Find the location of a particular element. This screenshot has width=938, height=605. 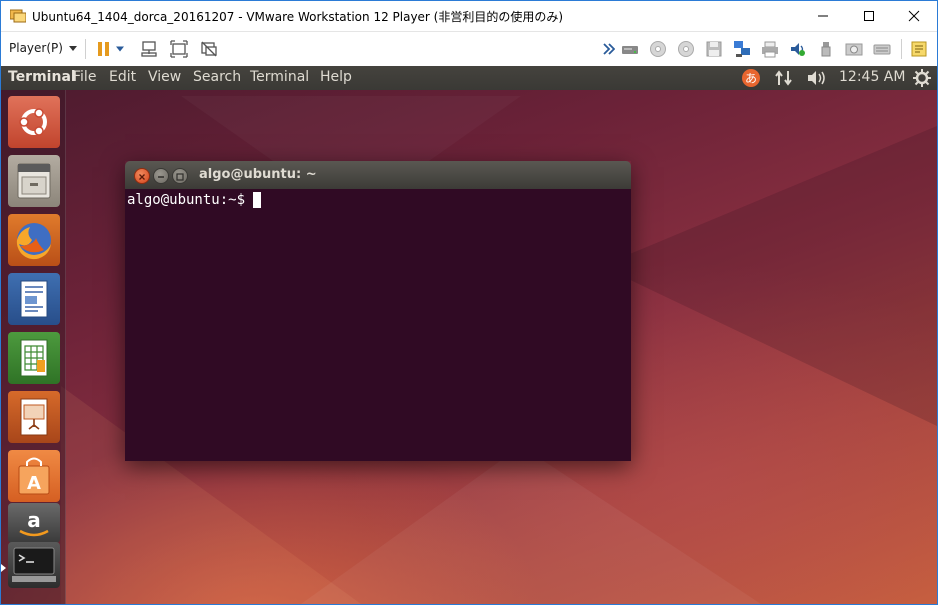

volume-icon is located at coordinates (817, 78).